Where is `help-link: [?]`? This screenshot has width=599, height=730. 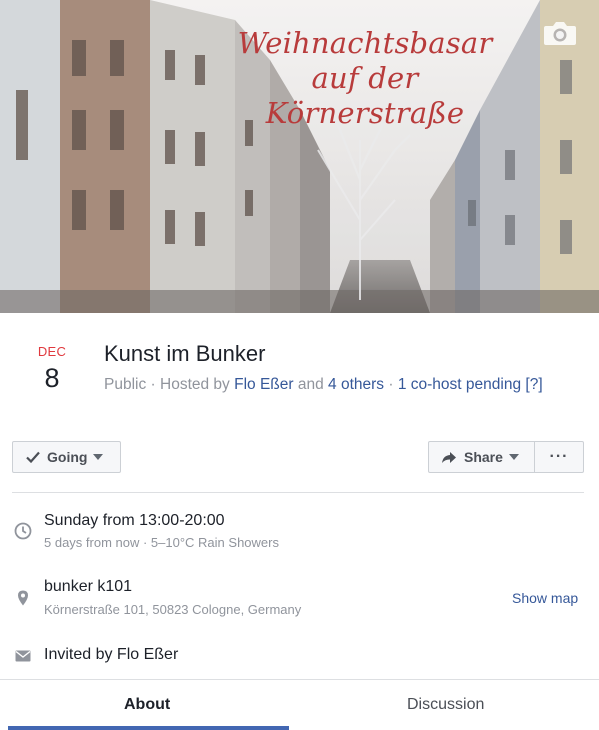 help-link: [?] is located at coordinates (533, 384).